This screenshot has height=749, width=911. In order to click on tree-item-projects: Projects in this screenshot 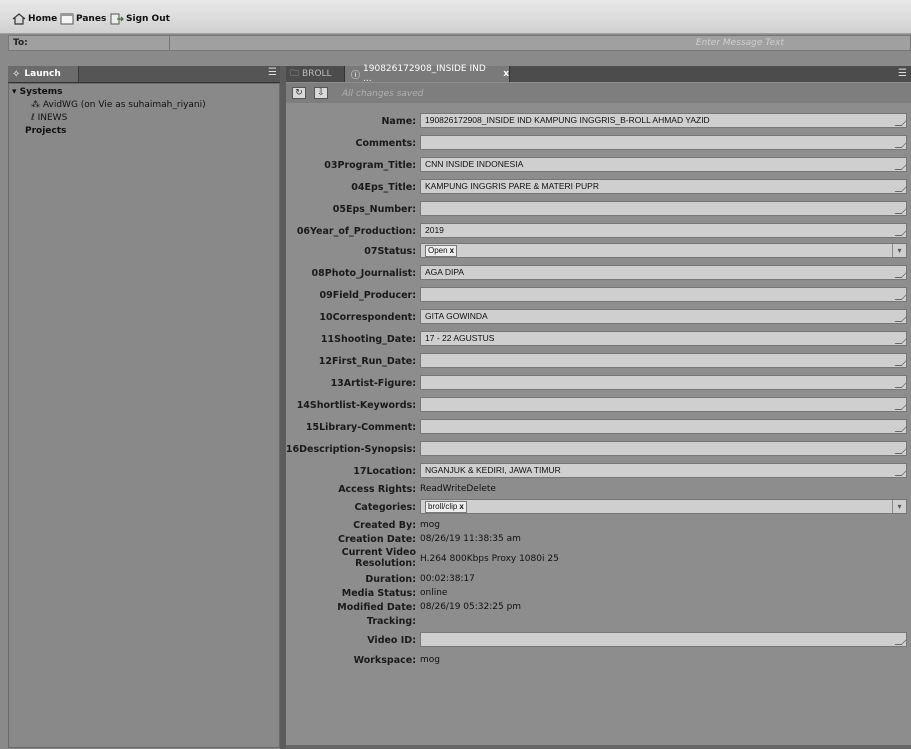, I will do `click(45, 131)`.